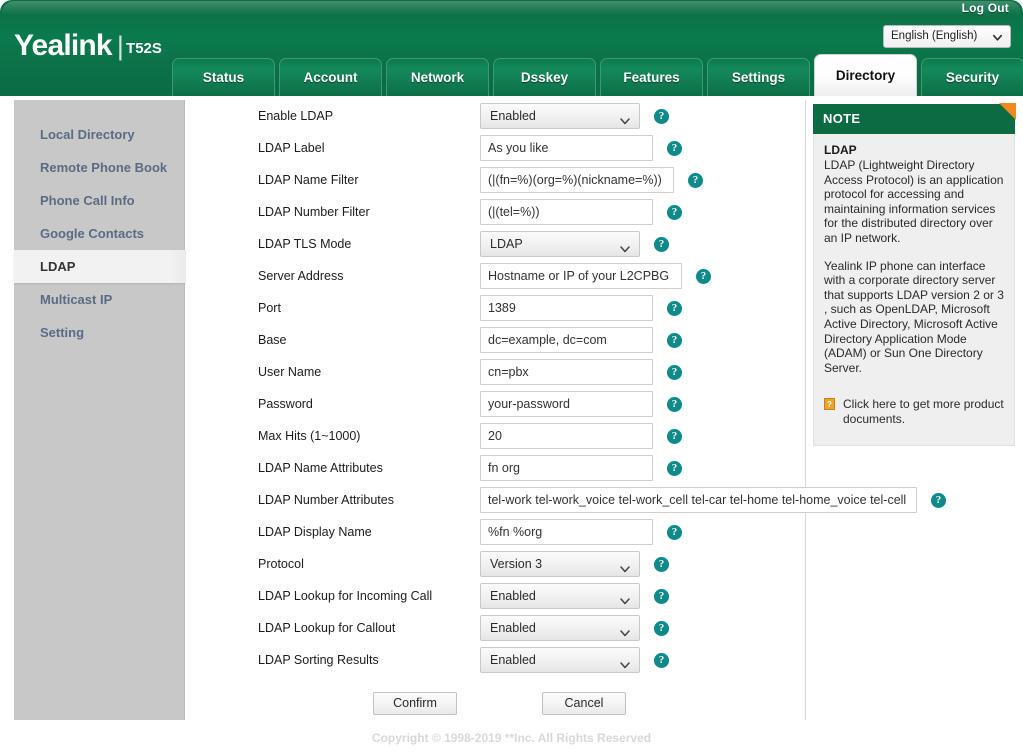 The height and width of the screenshot is (756, 1023). I want to click on form-row-ldap-display-name: LDAP Display Name?, so click(495, 532).